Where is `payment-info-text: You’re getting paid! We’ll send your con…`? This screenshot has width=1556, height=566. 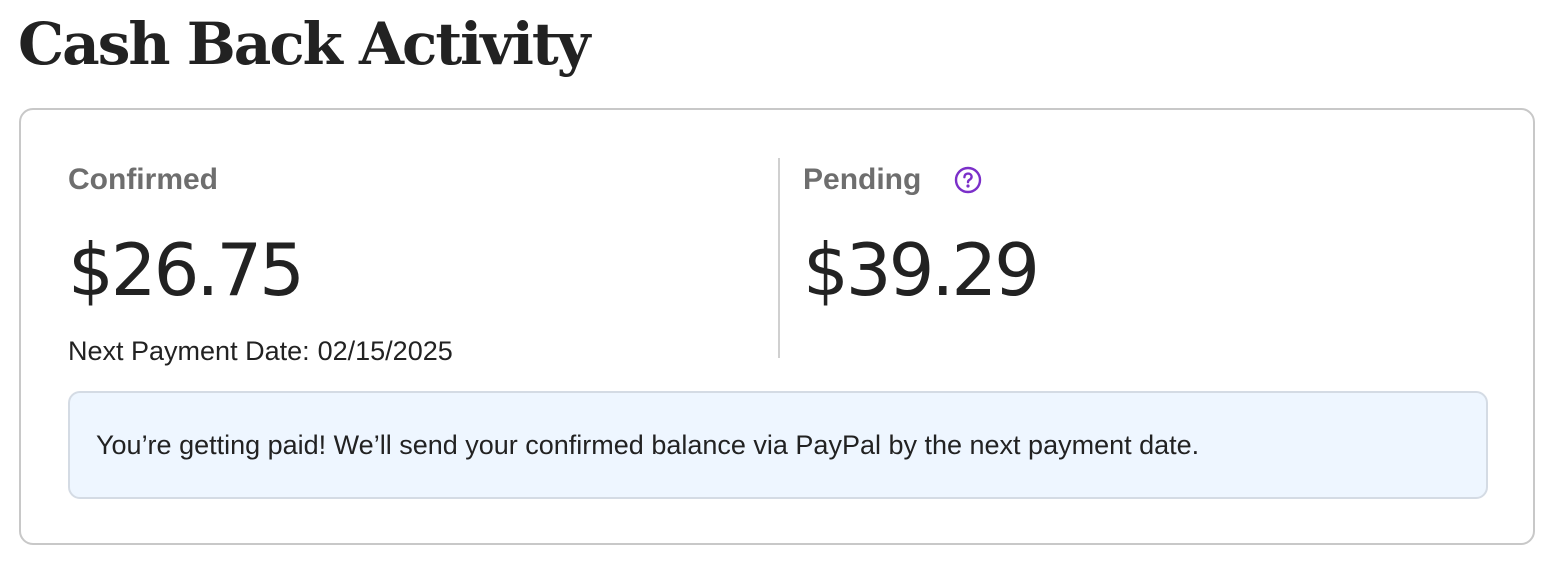
payment-info-text: You’re getting paid! We’ll send your con… is located at coordinates (648, 444).